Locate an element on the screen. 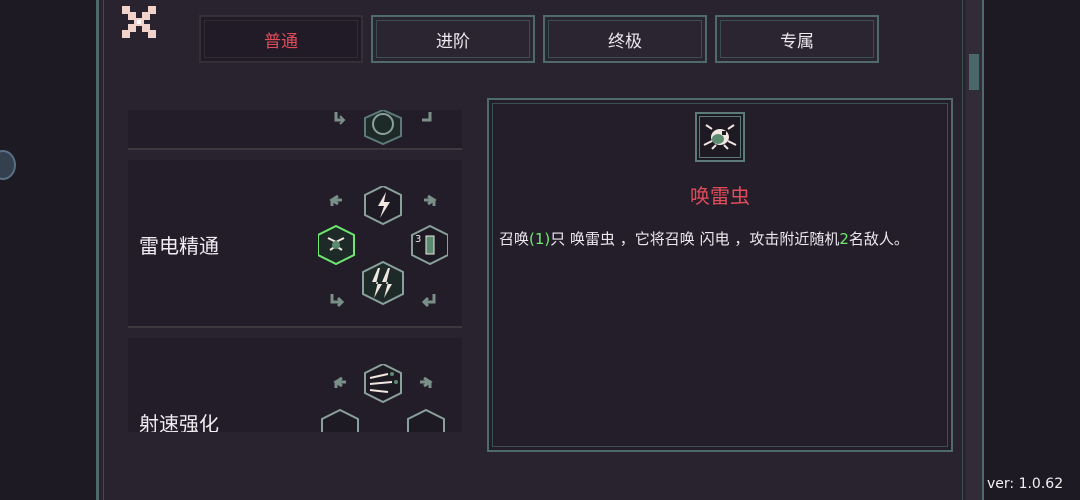 This screenshot has height=500, width=1080. lightning-skill-tree-icon: 3 is located at coordinates (383, 247).